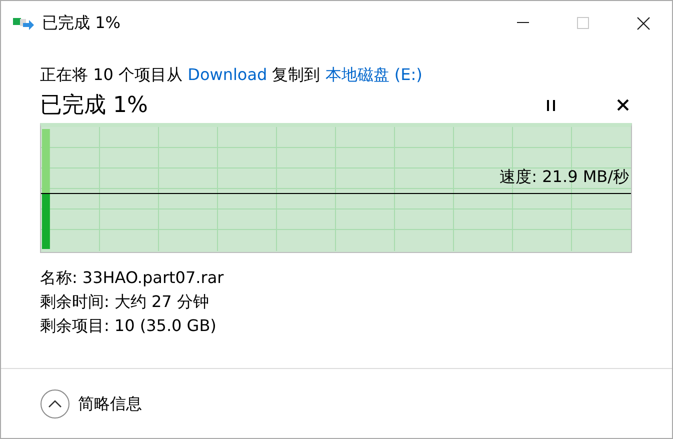 This screenshot has width=673, height=439. I want to click on window-title: 已完成 1%, so click(81, 23).